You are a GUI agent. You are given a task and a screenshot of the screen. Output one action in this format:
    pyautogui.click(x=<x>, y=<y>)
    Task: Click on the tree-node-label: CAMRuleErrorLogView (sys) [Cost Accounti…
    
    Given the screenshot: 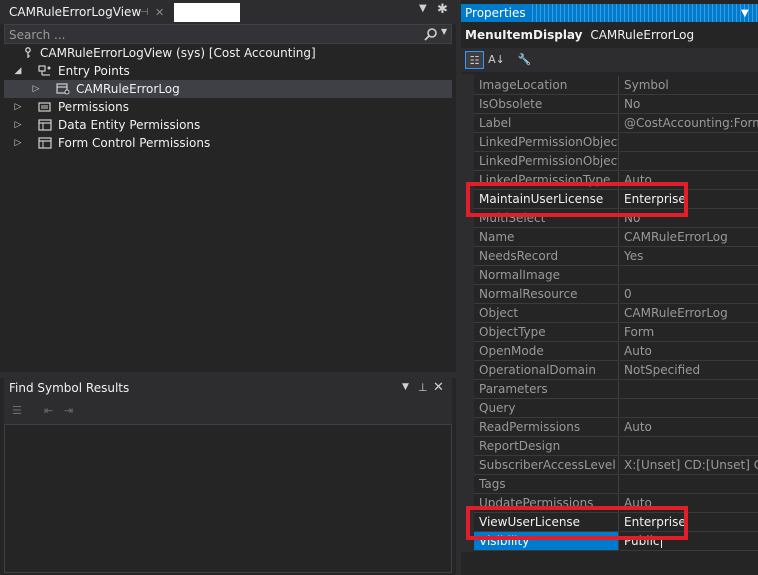 What is the action you would take?
    pyautogui.click(x=178, y=53)
    